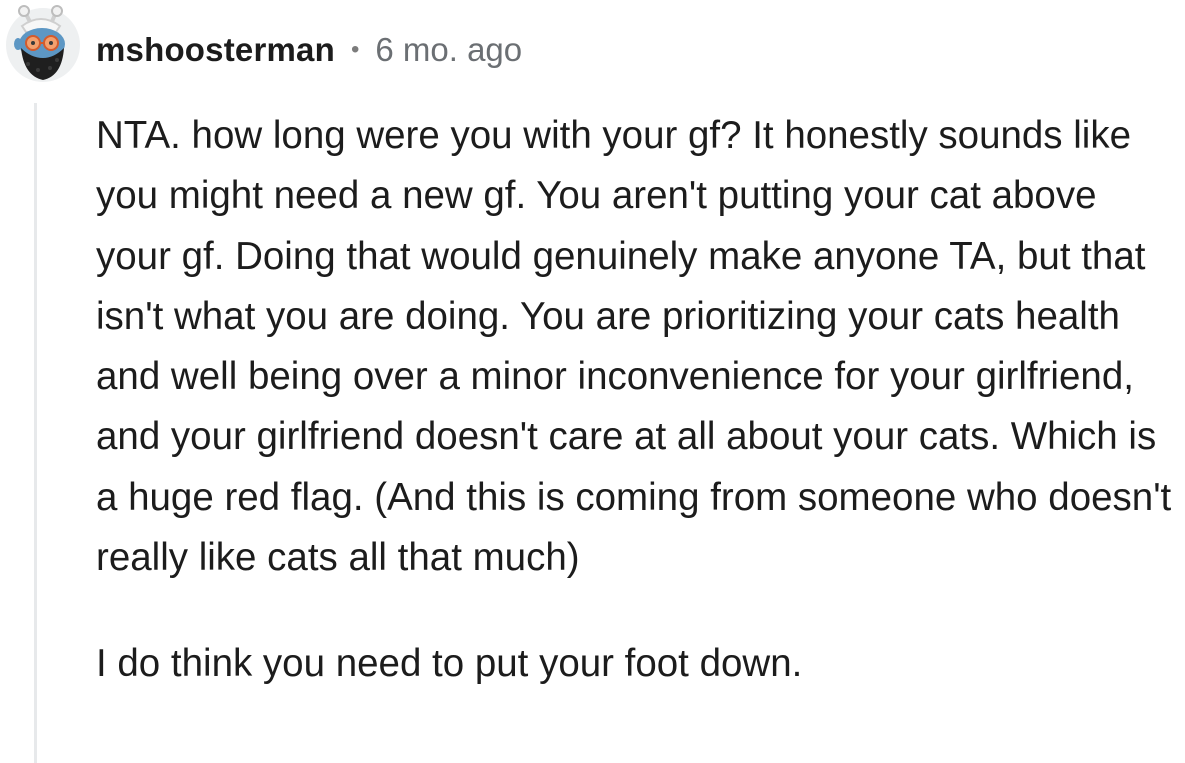 Image resolution: width=1185 pixels, height=763 pixels. I want to click on avatar, so click(43, 43).